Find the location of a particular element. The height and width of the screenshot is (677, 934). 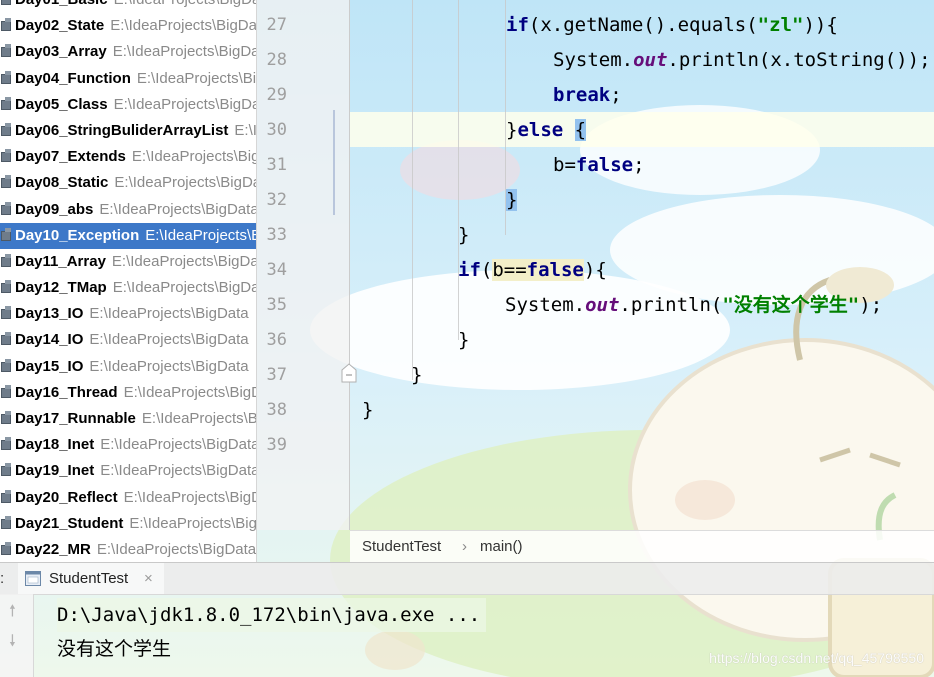

line-number: 31 is located at coordinates (276, 165).